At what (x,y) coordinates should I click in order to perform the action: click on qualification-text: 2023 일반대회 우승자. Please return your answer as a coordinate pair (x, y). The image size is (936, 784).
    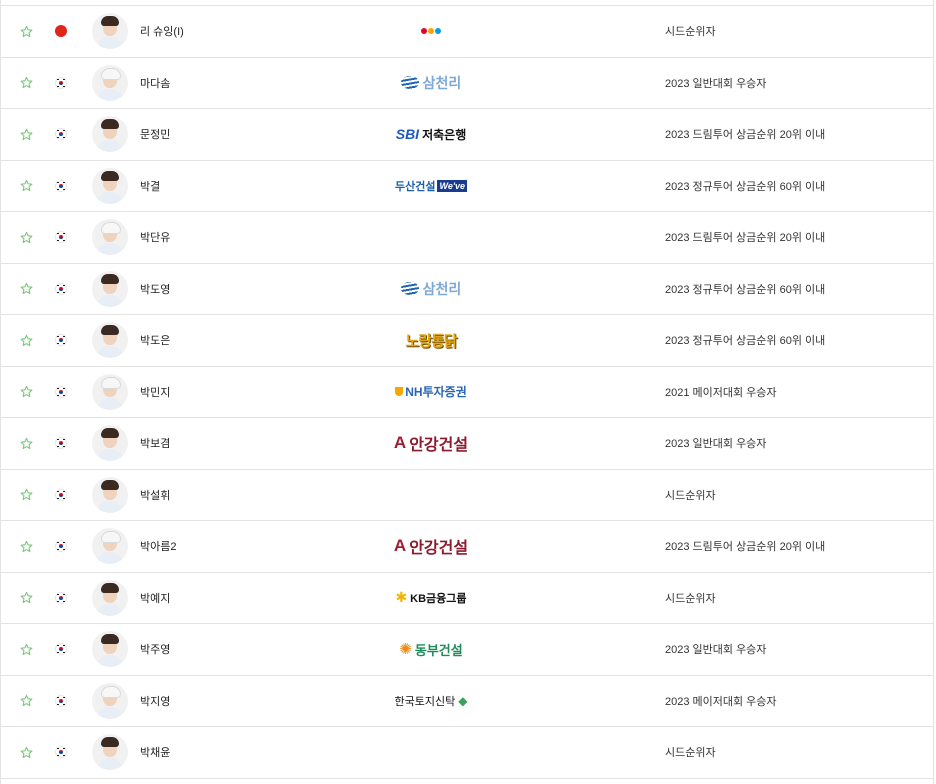
    Looking at the image, I should click on (716, 83).